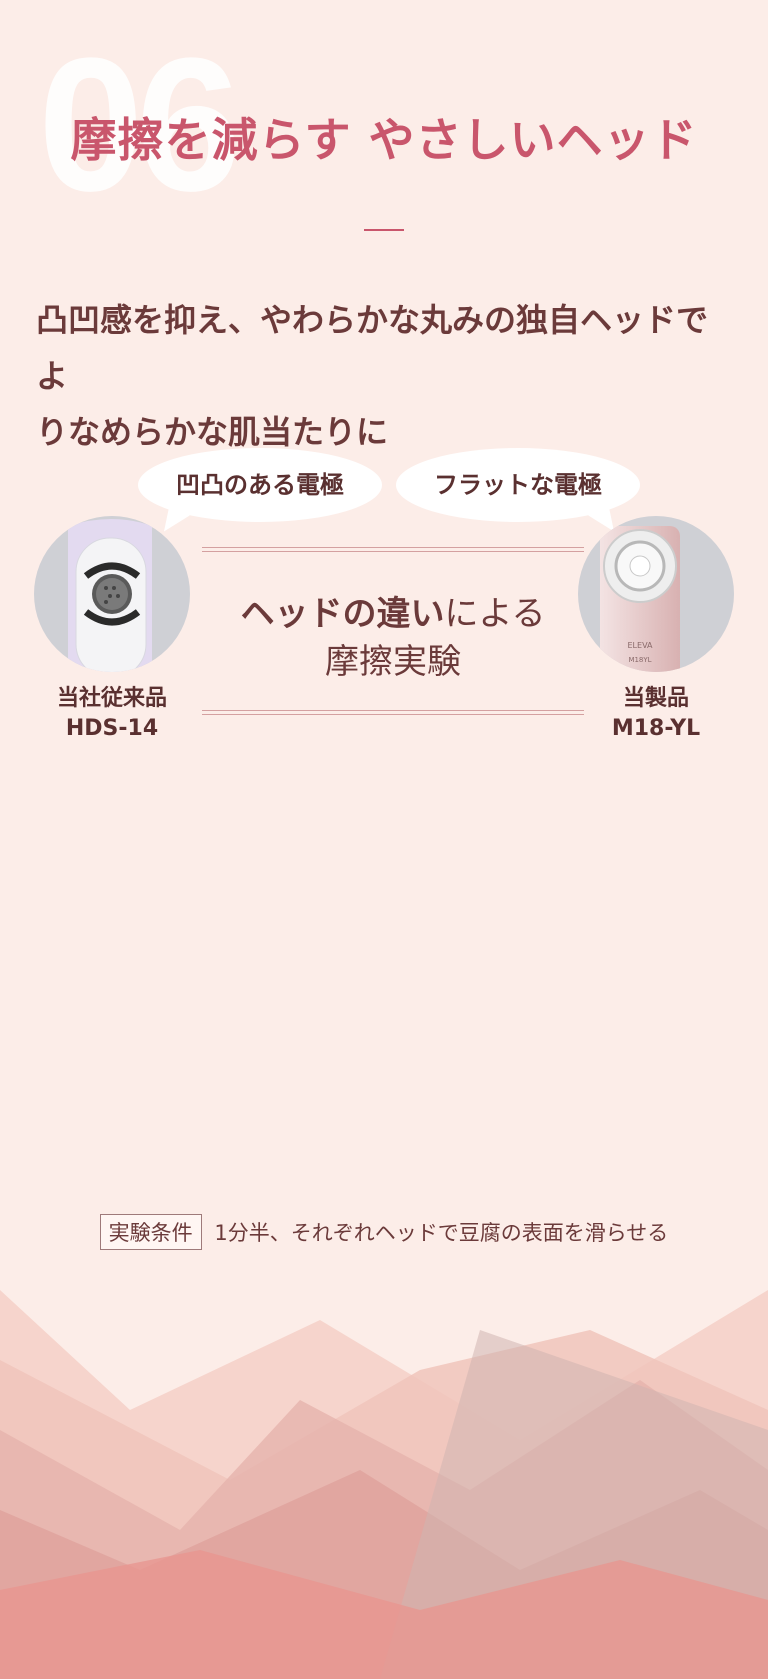  I want to click on experiment-title-rest: による, so click(495, 614).